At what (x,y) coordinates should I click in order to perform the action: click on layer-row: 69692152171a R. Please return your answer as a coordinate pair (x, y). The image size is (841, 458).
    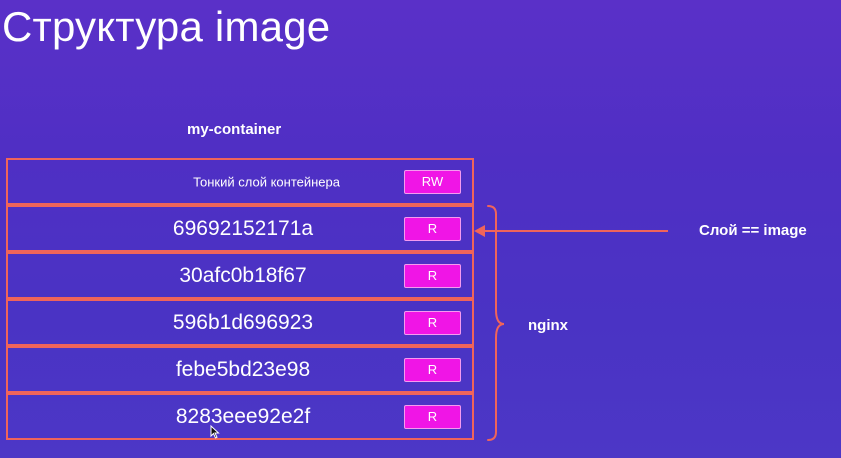
    Looking at the image, I should click on (240, 228).